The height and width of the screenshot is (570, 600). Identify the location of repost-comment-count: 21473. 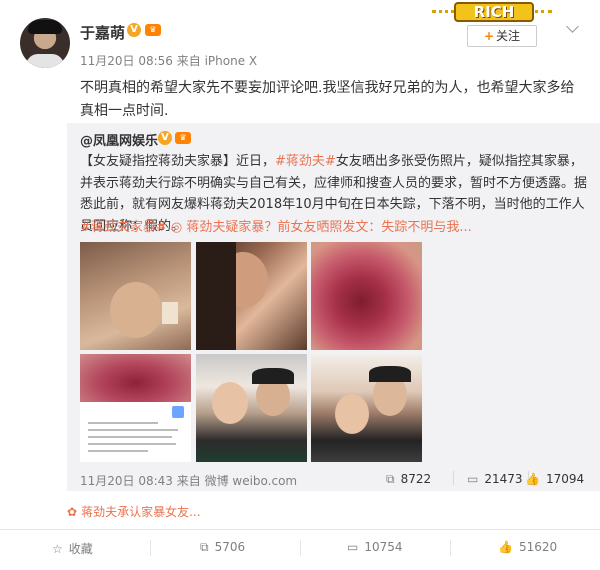
(503, 479).